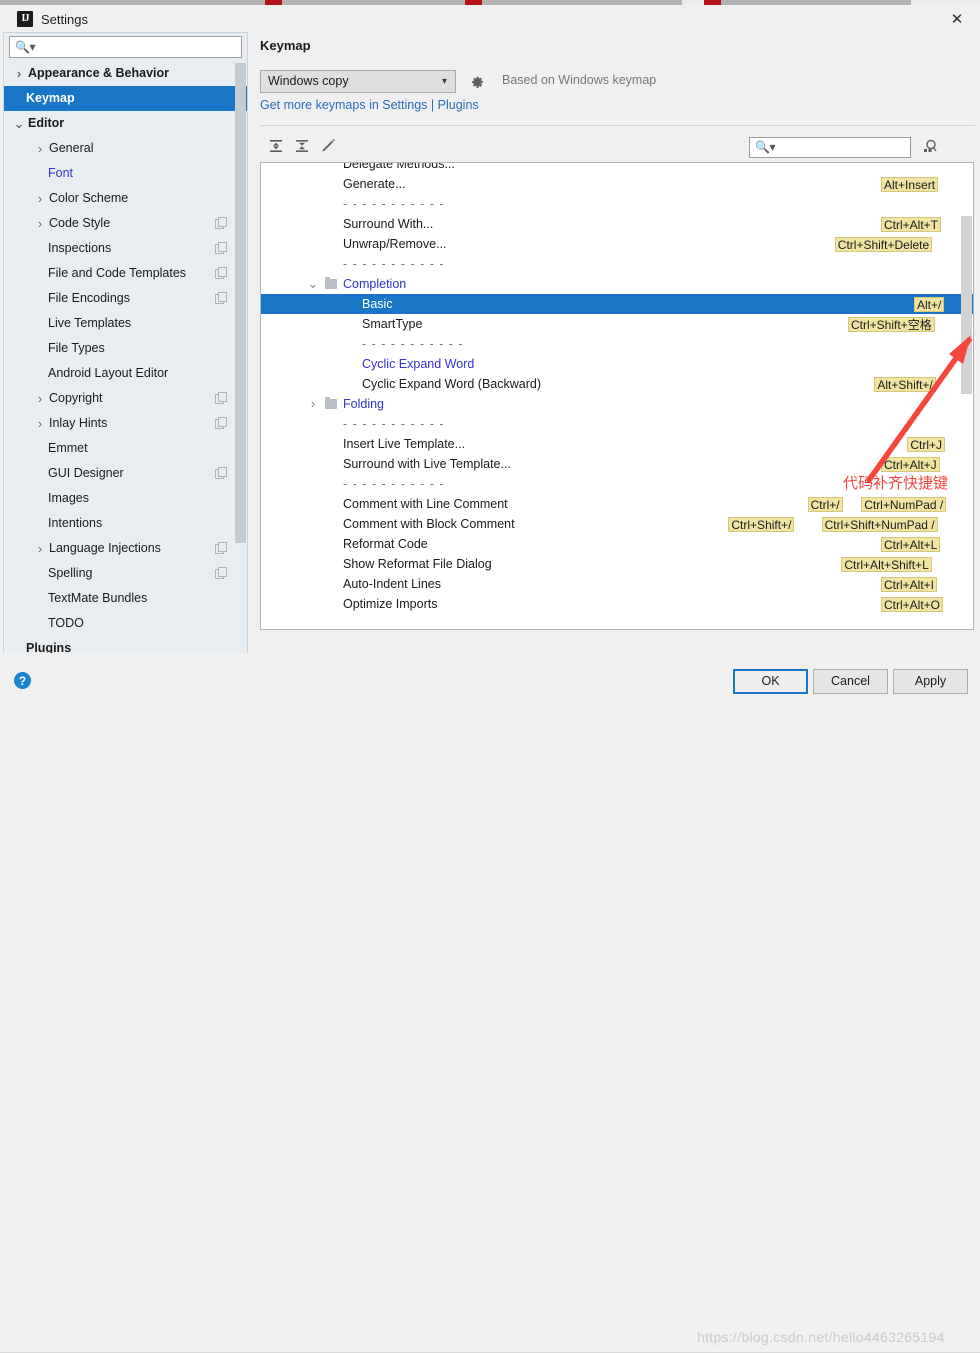 This screenshot has height=1353, width=980. I want to click on sidebar-item-file-types: File Types, so click(125, 348).